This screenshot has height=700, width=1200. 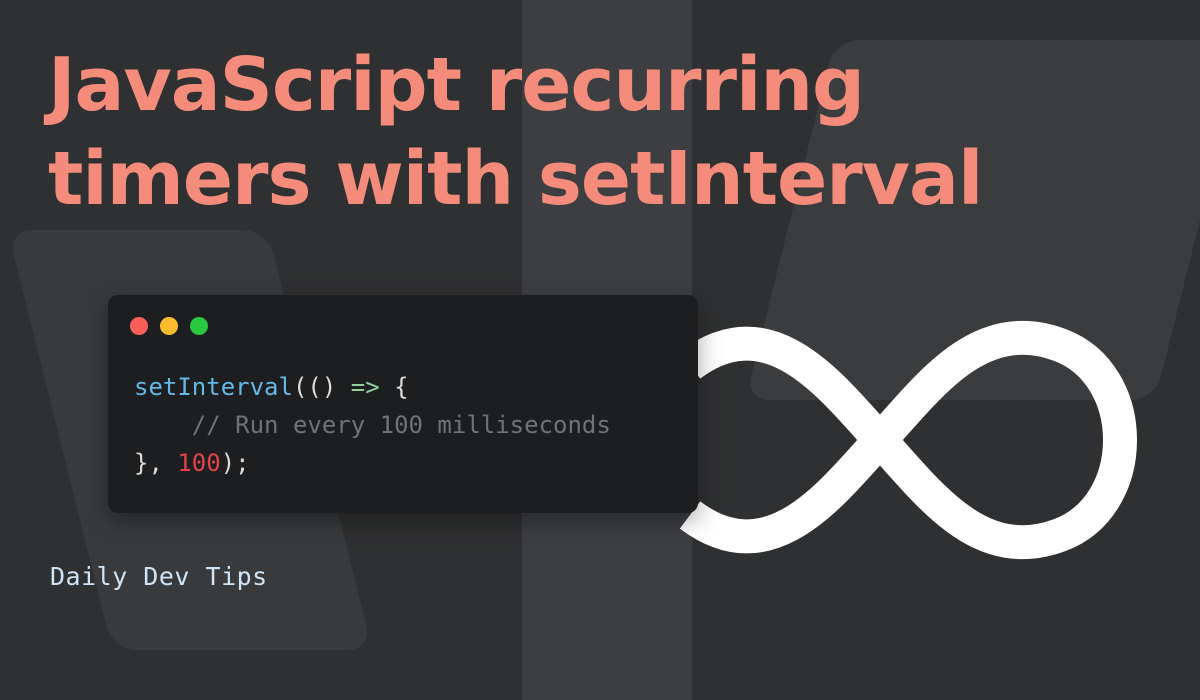 What do you see at coordinates (159, 576) in the screenshot?
I see `brand-label: Daily Dev Tips` at bounding box center [159, 576].